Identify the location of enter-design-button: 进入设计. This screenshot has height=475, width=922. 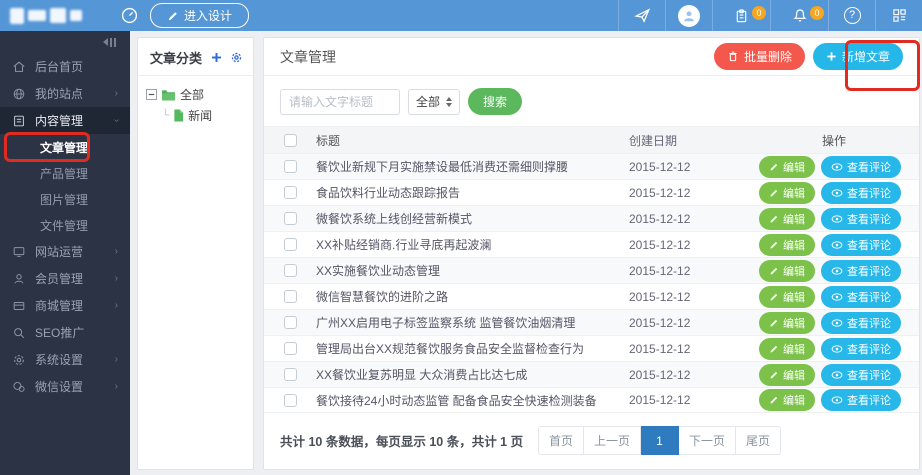
(200, 15).